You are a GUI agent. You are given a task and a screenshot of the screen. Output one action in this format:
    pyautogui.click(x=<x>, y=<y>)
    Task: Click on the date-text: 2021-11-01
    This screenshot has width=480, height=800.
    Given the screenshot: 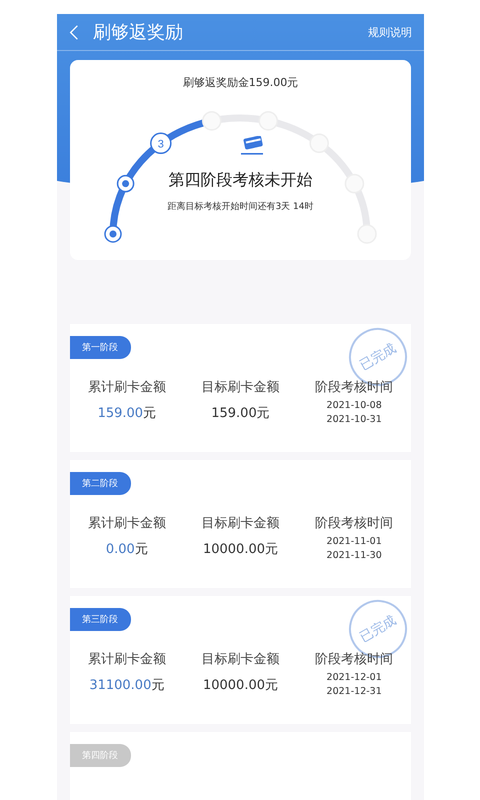 What is the action you would take?
    pyautogui.click(x=354, y=541)
    